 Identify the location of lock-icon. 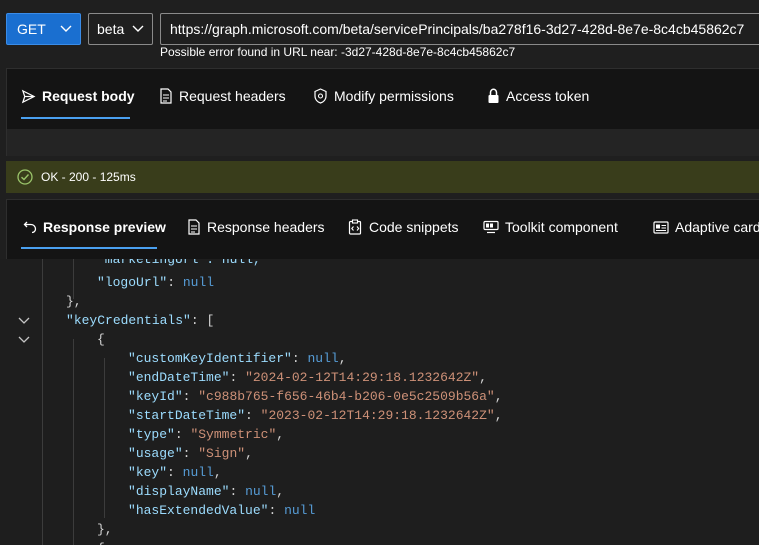
(493, 95).